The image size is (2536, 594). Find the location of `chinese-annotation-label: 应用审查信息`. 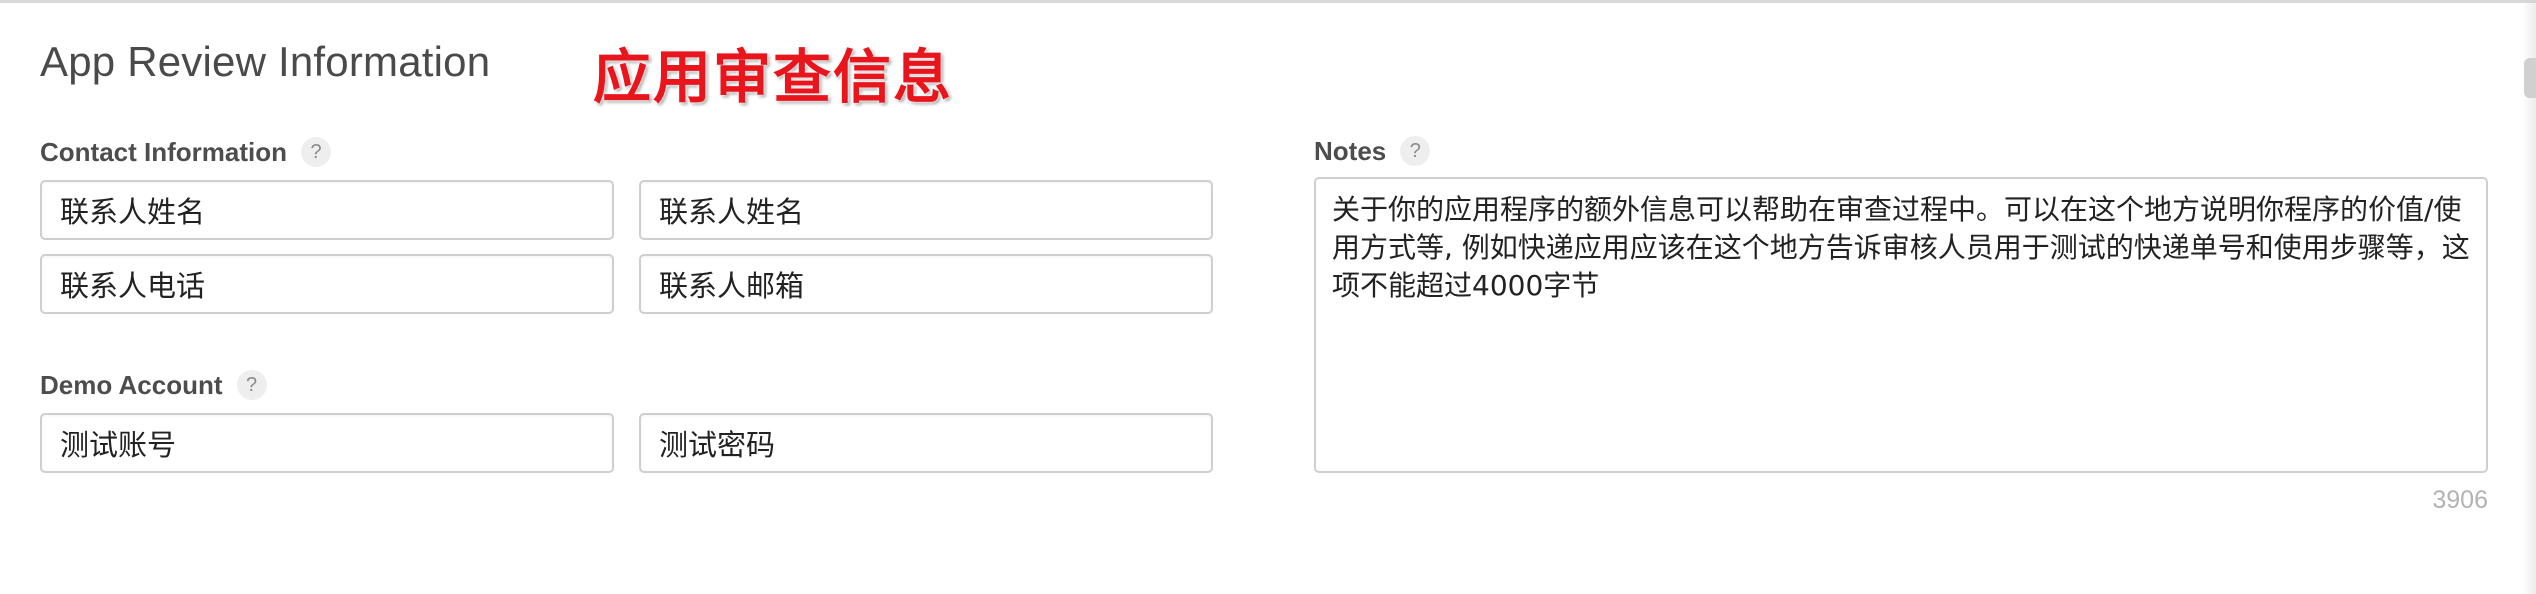

chinese-annotation-label: 应用审查信息 is located at coordinates (773, 77).